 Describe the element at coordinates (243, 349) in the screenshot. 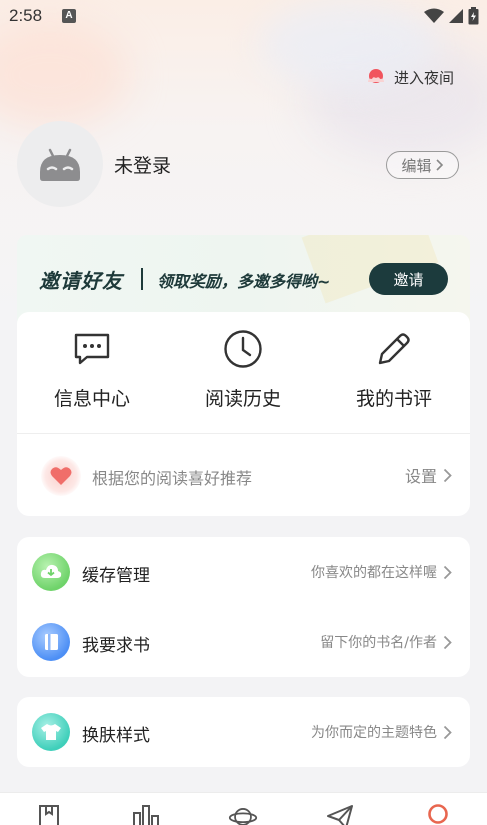

I see `clock-icon` at that location.